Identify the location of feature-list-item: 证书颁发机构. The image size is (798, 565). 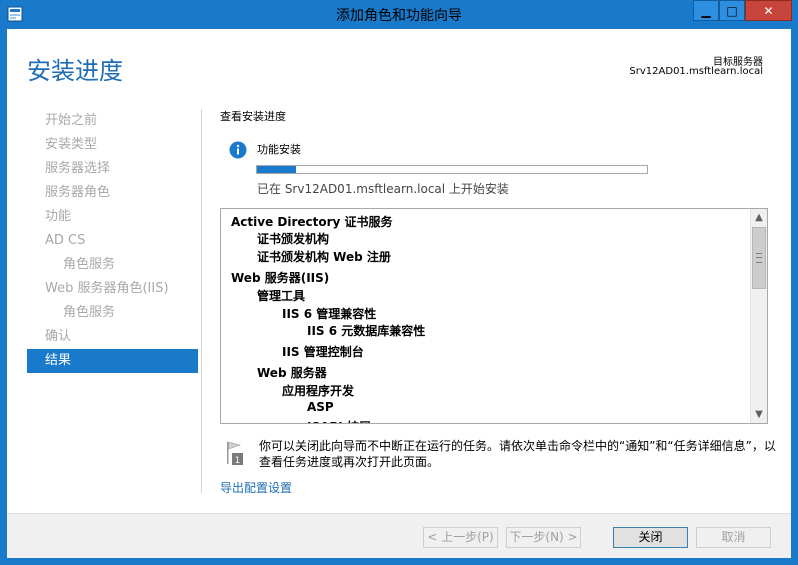
(293, 239).